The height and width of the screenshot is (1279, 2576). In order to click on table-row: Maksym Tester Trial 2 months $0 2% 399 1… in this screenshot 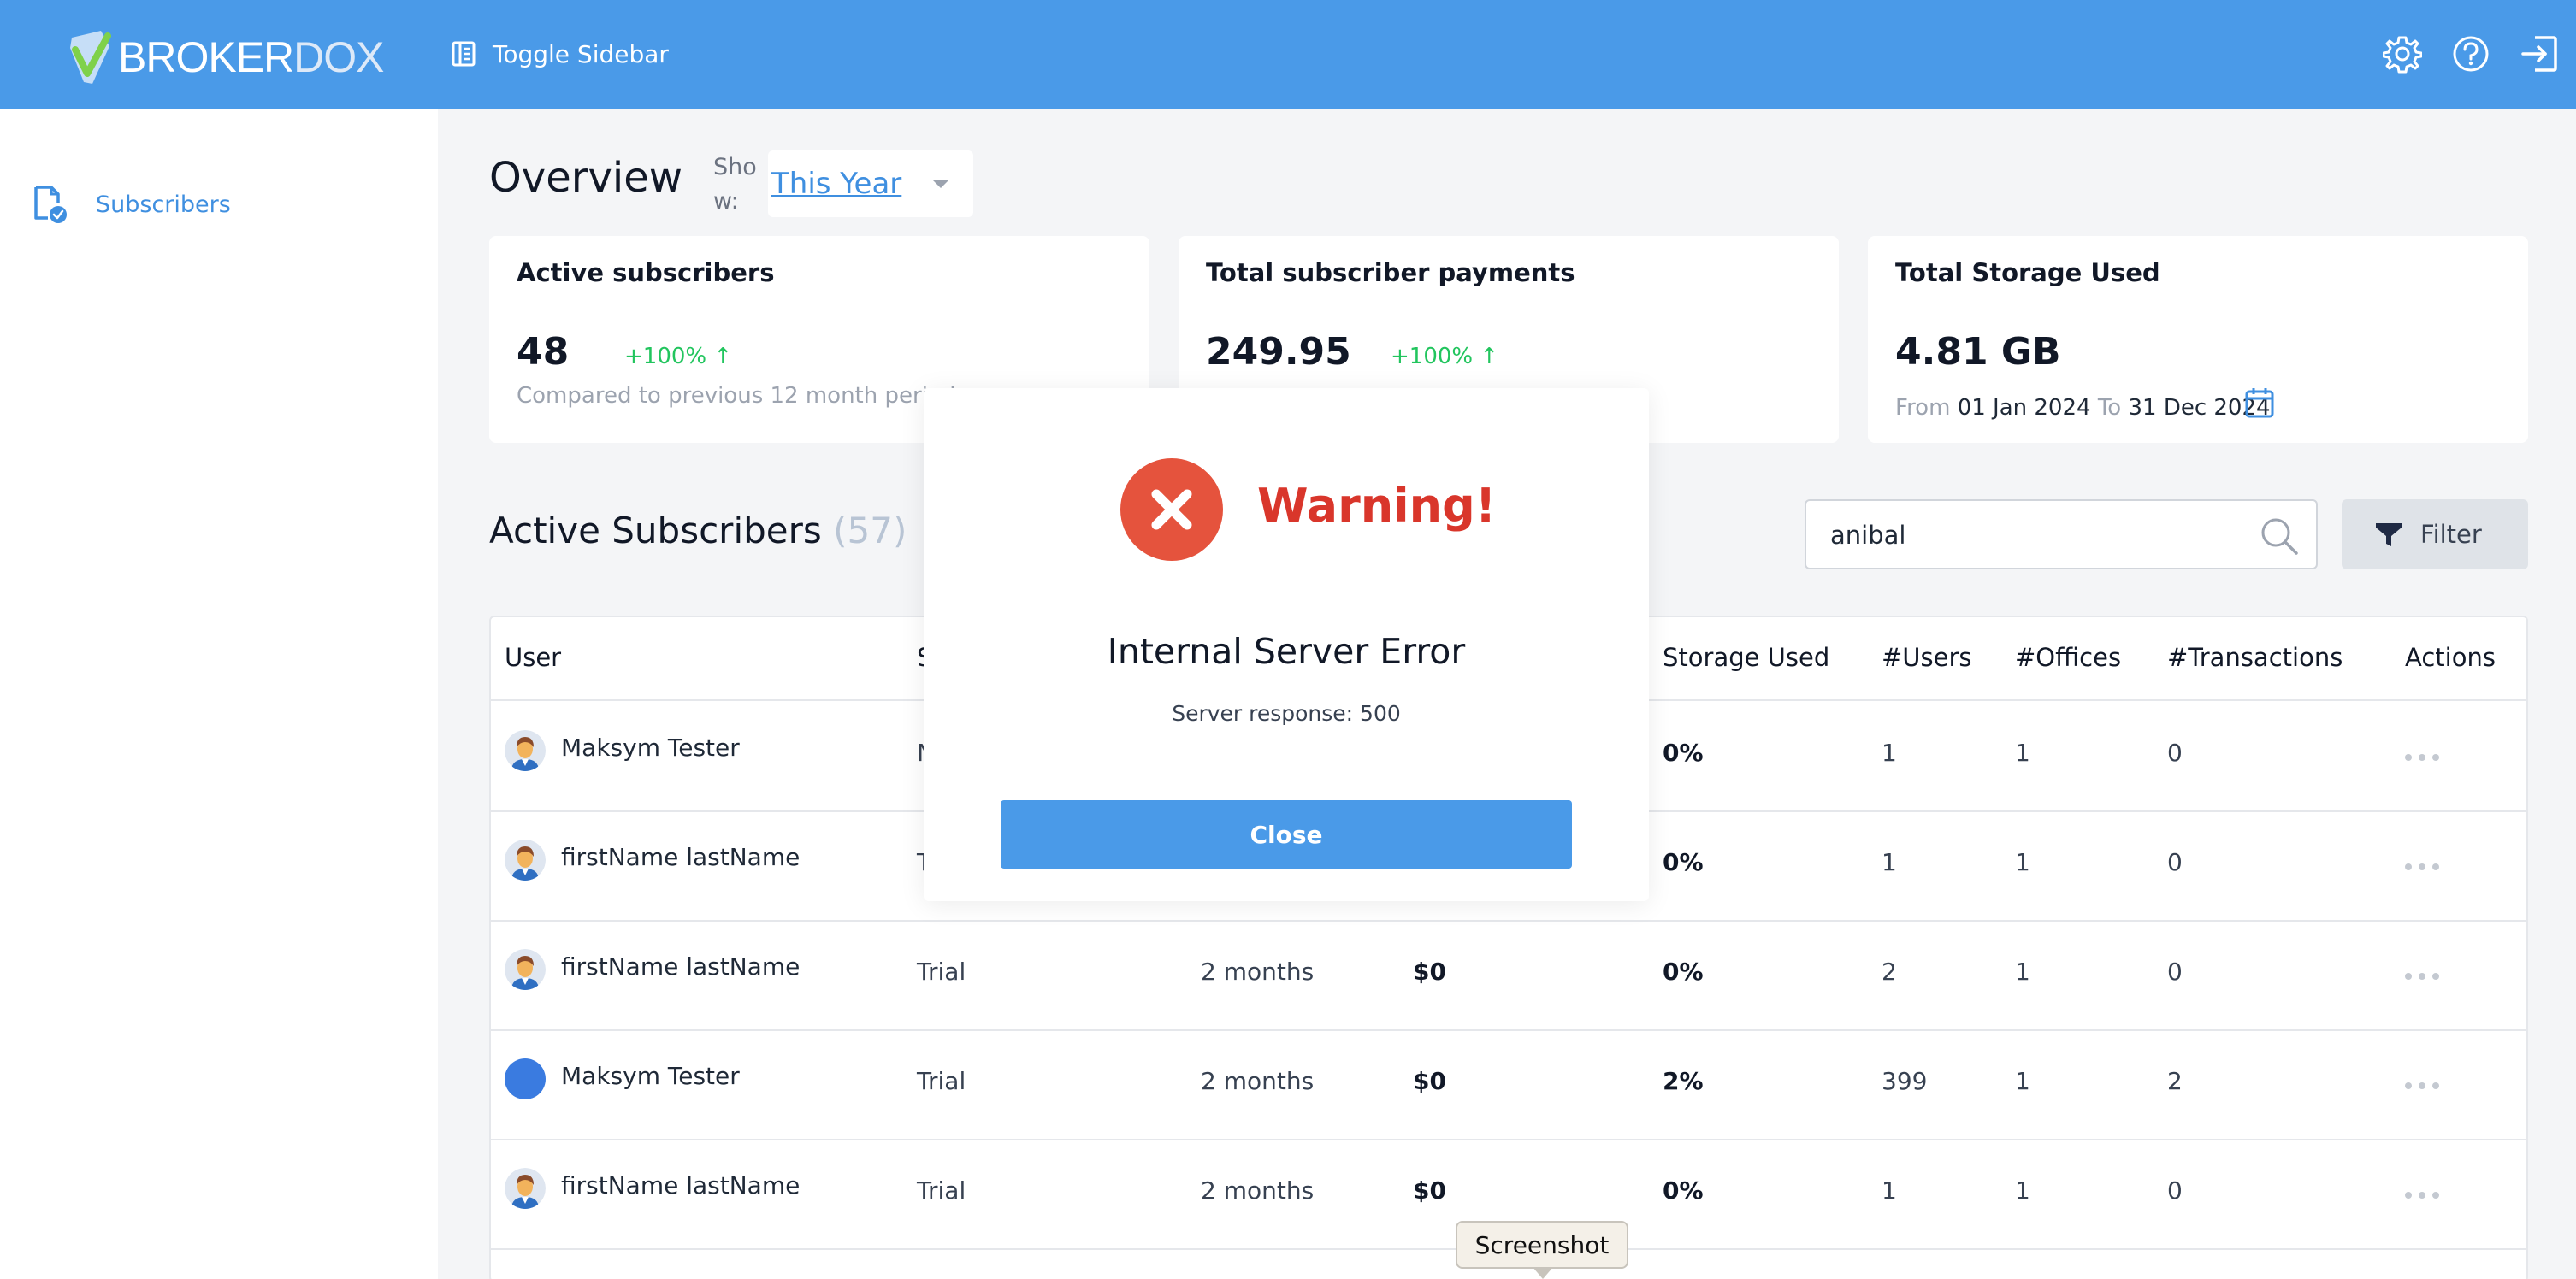, I will do `click(1508, 1084)`.